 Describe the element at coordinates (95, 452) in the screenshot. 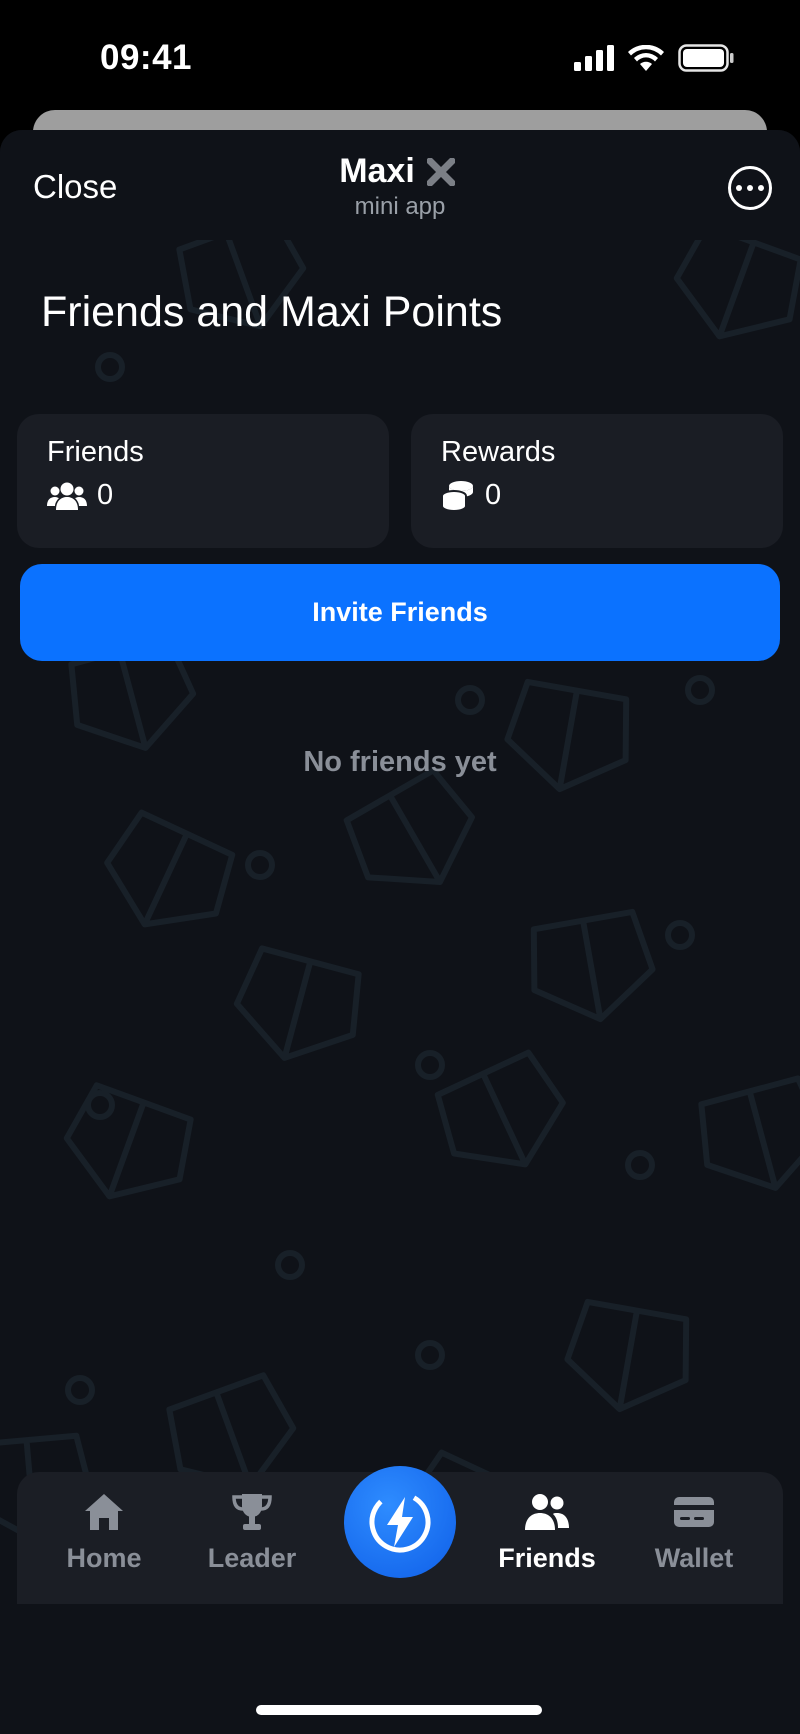

I see `friends-card-label: Friends` at that location.